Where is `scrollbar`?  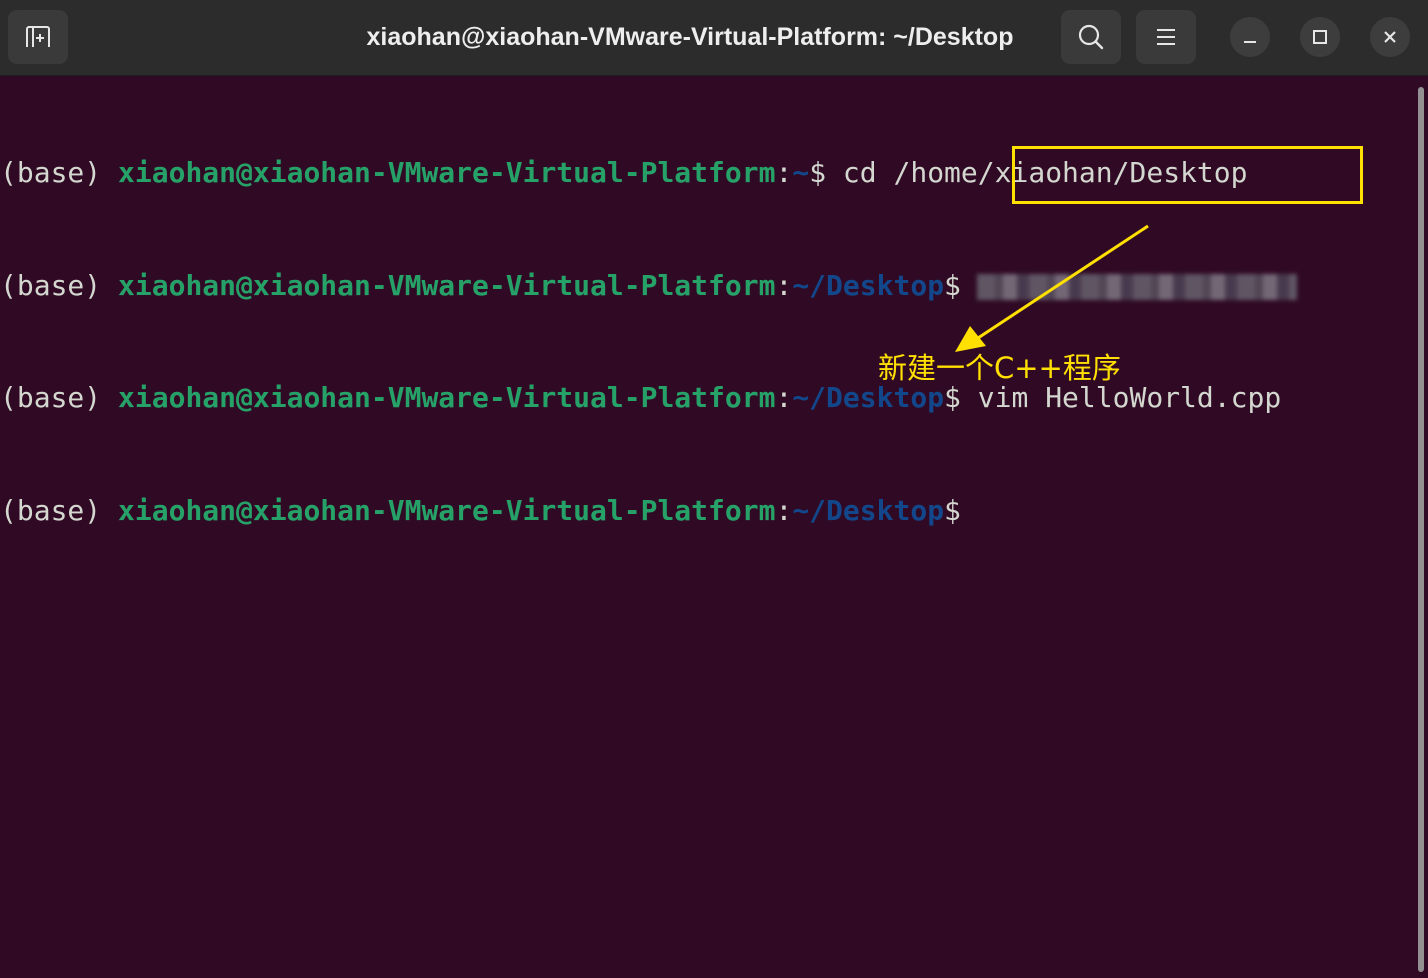 scrollbar is located at coordinates (1421, 527).